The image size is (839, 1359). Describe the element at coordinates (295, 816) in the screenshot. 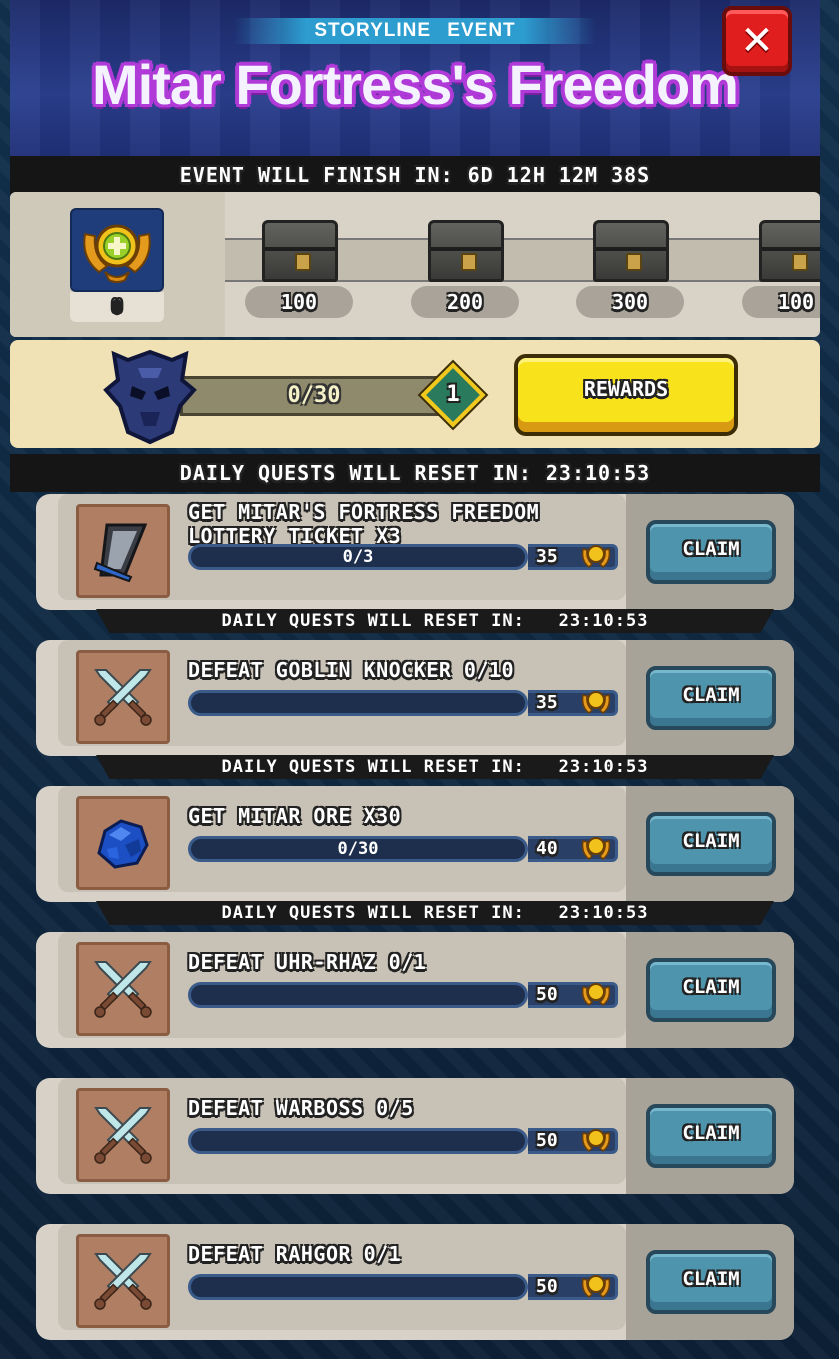

I see `quest-title: GET MITAR ORE X30` at that location.